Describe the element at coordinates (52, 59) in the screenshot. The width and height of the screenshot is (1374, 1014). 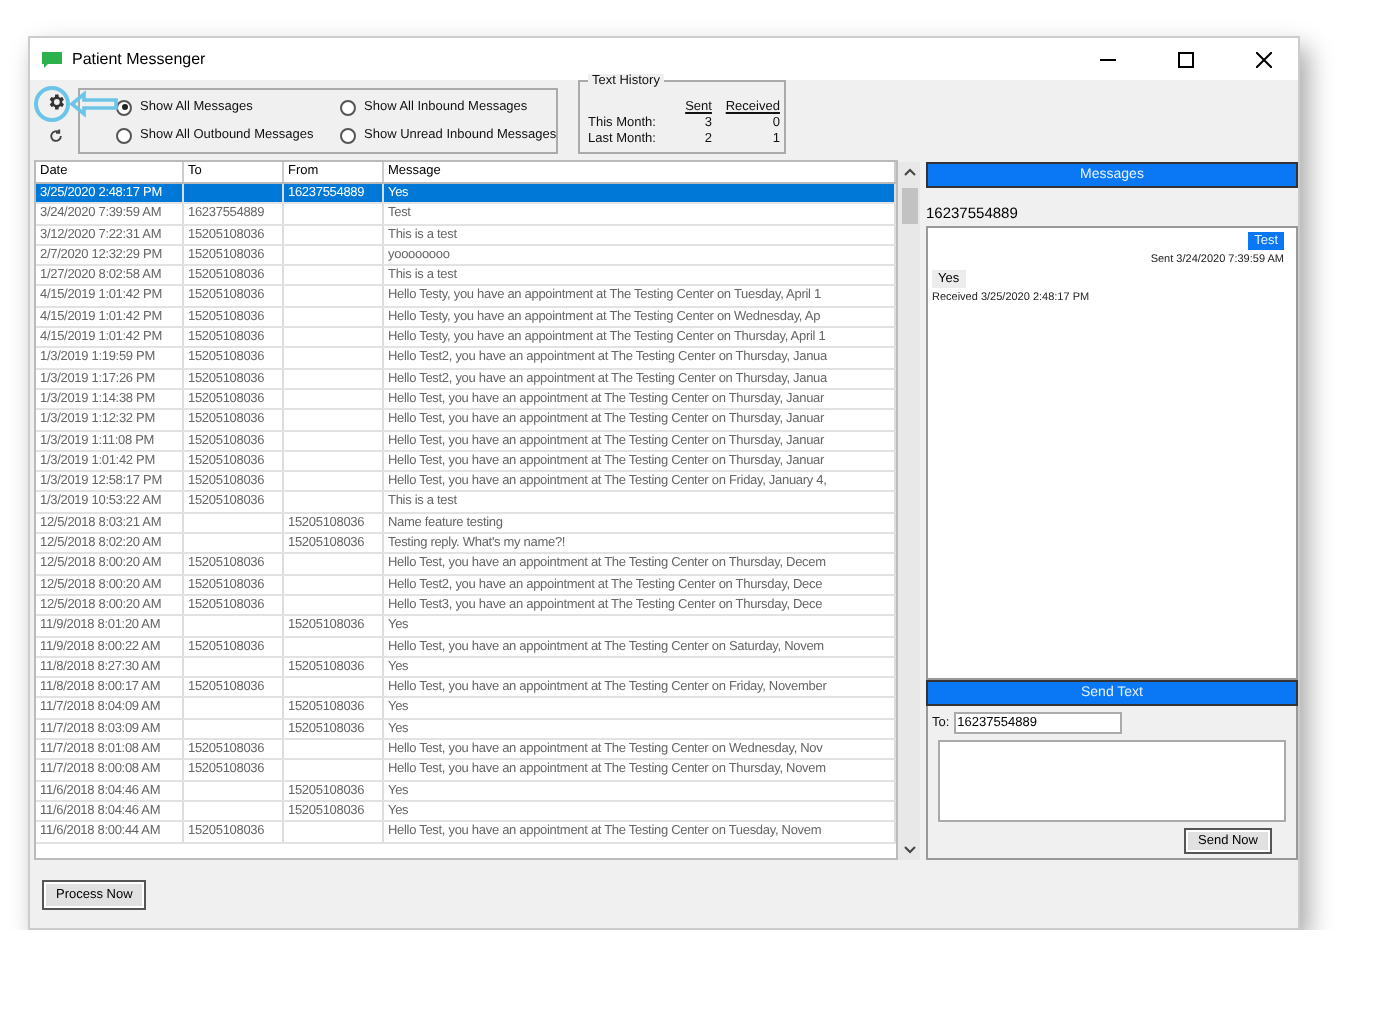
I see `chat-icon` at that location.